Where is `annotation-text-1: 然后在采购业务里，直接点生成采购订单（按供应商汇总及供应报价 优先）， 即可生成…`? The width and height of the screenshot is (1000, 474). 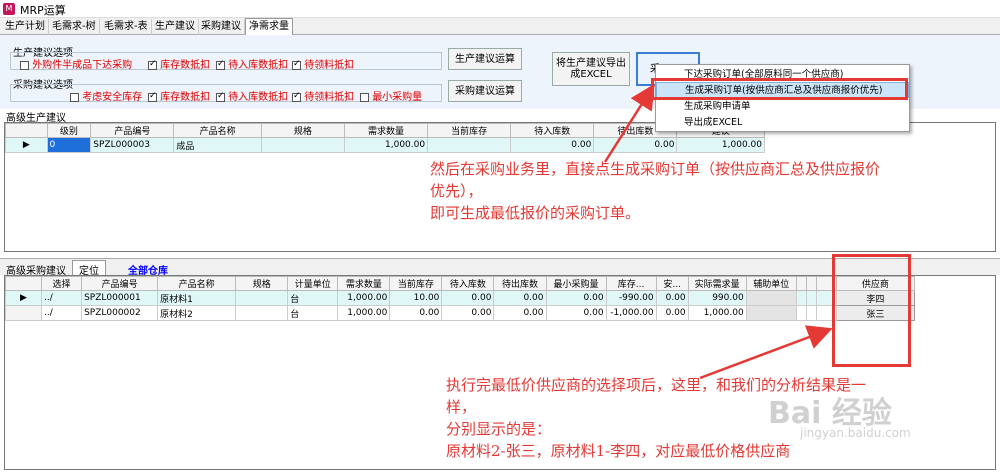 annotation-text-1: 然后在采购业务里，直接点生成采购订单（按供应商汇总及供应报价 优先）， 即可生成… is located at coordinates (655, 191).